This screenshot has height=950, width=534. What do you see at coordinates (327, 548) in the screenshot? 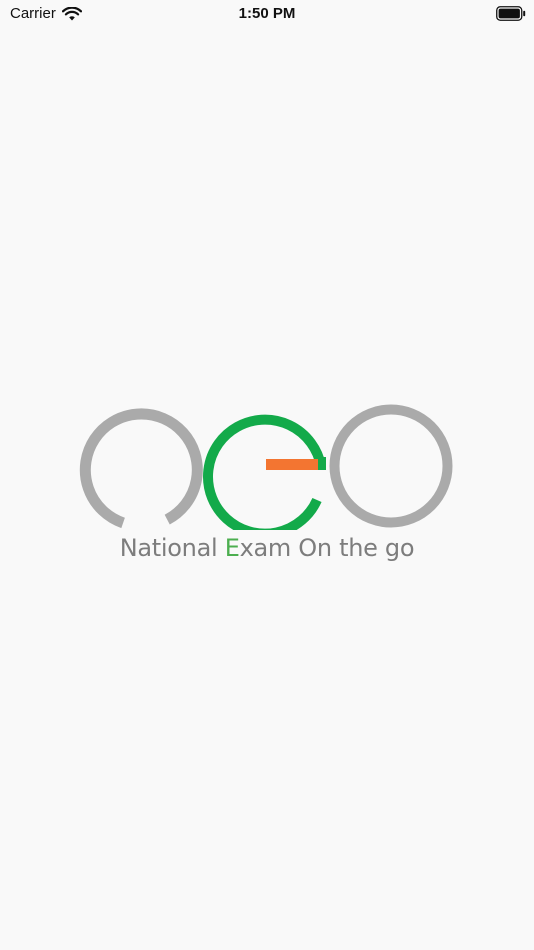
I see `tagline-end: xam On the go` at bounding box center [327, 548].